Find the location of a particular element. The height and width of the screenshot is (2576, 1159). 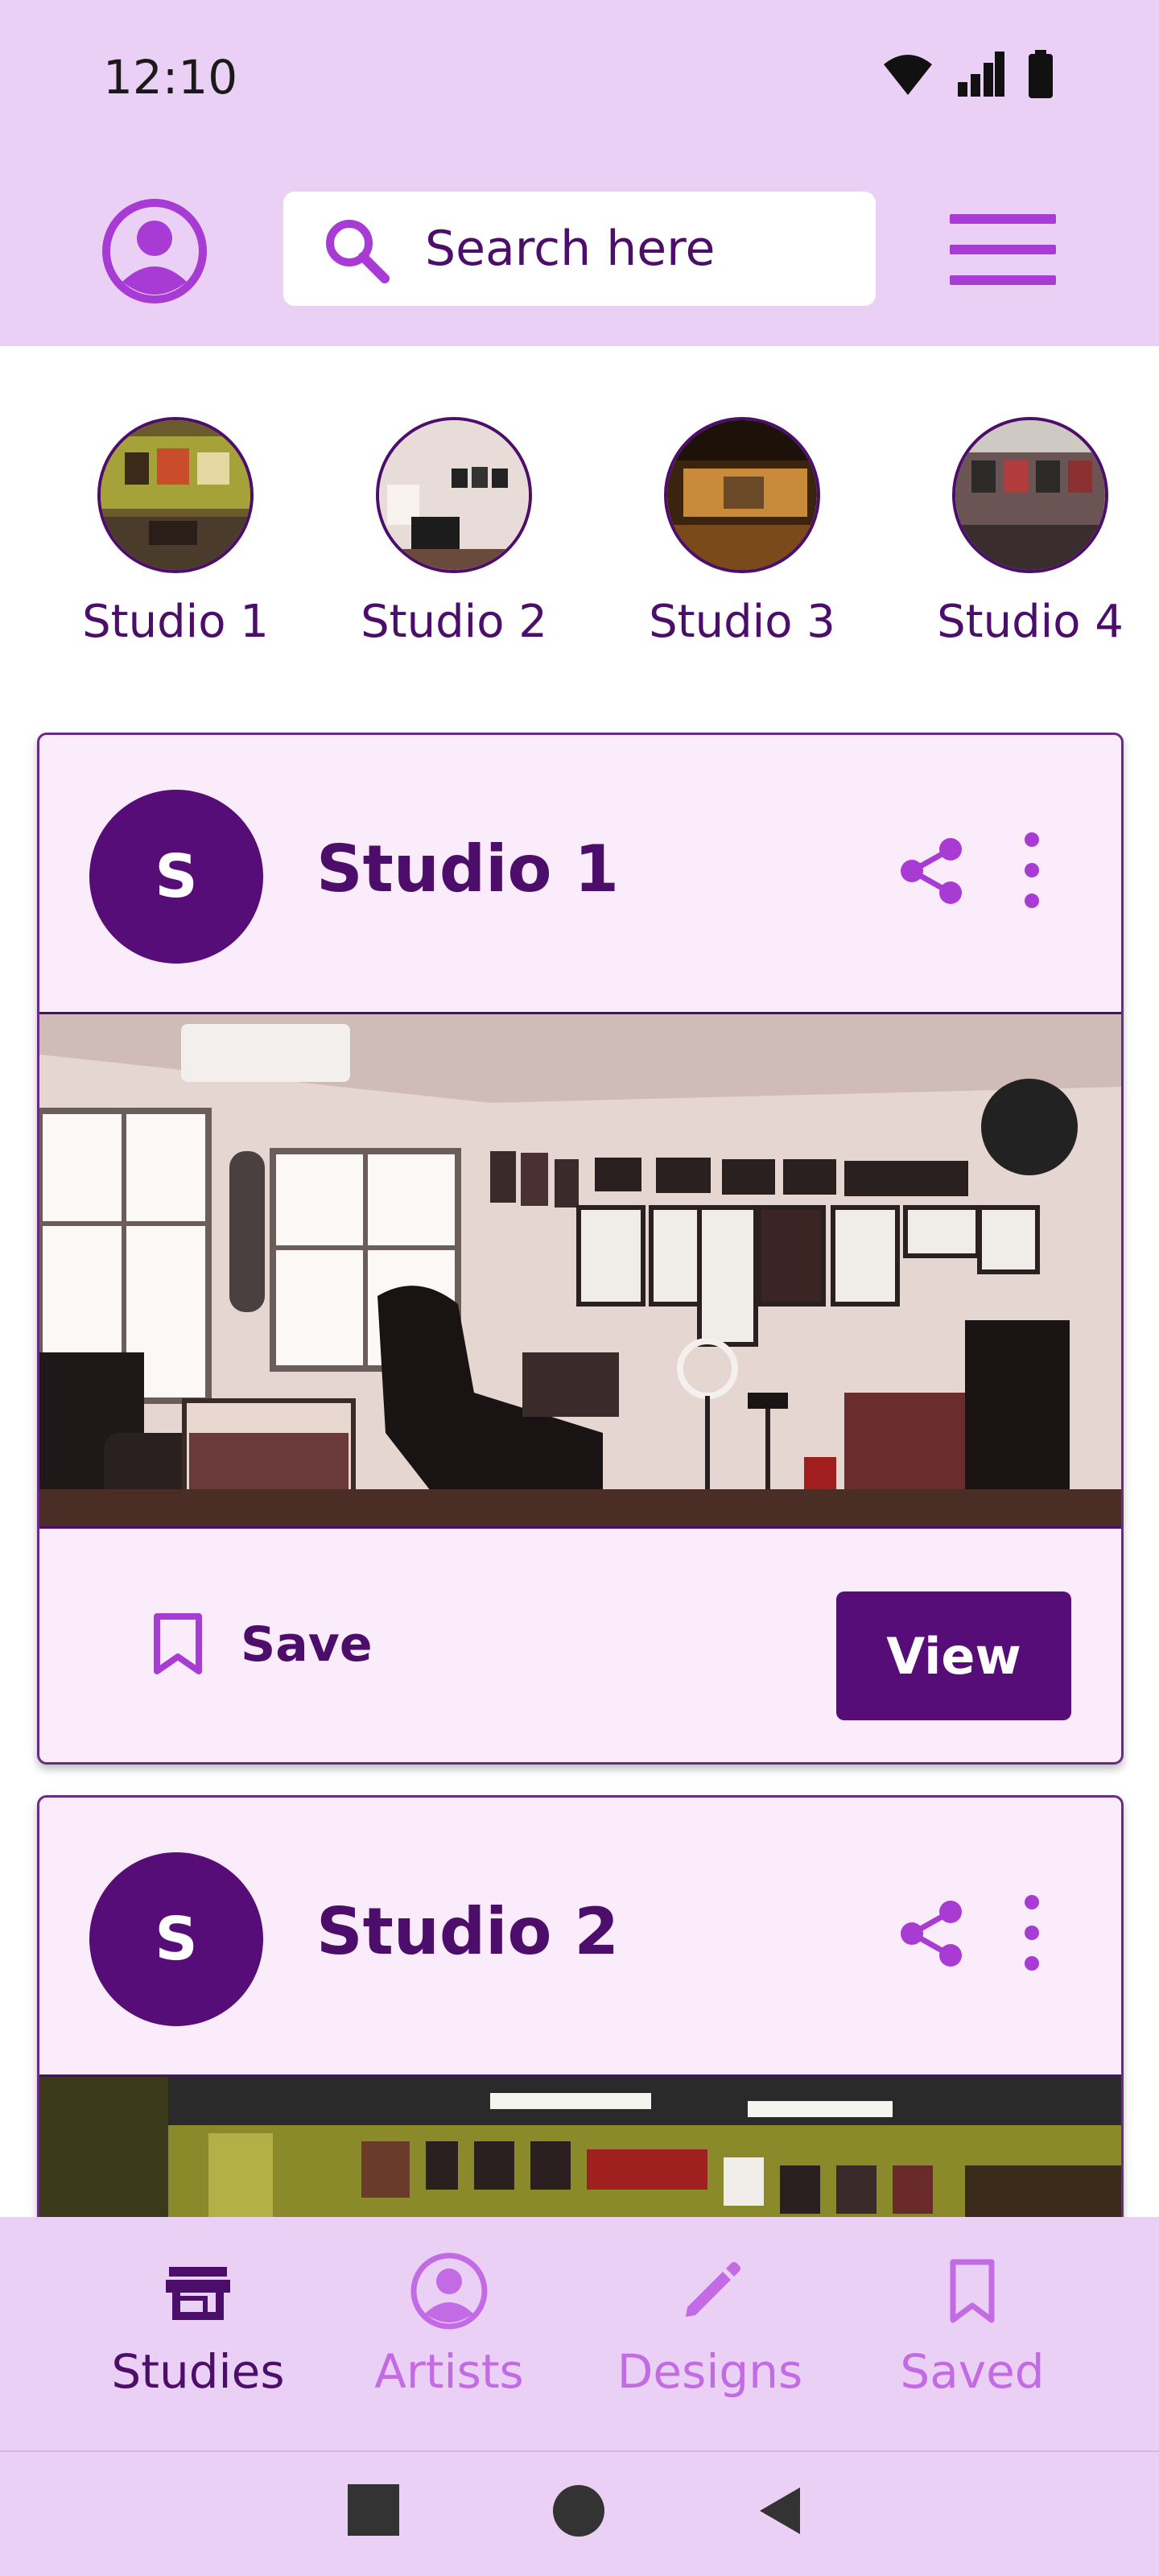

card-actions: Save View is located at coordinates (580, 1645).